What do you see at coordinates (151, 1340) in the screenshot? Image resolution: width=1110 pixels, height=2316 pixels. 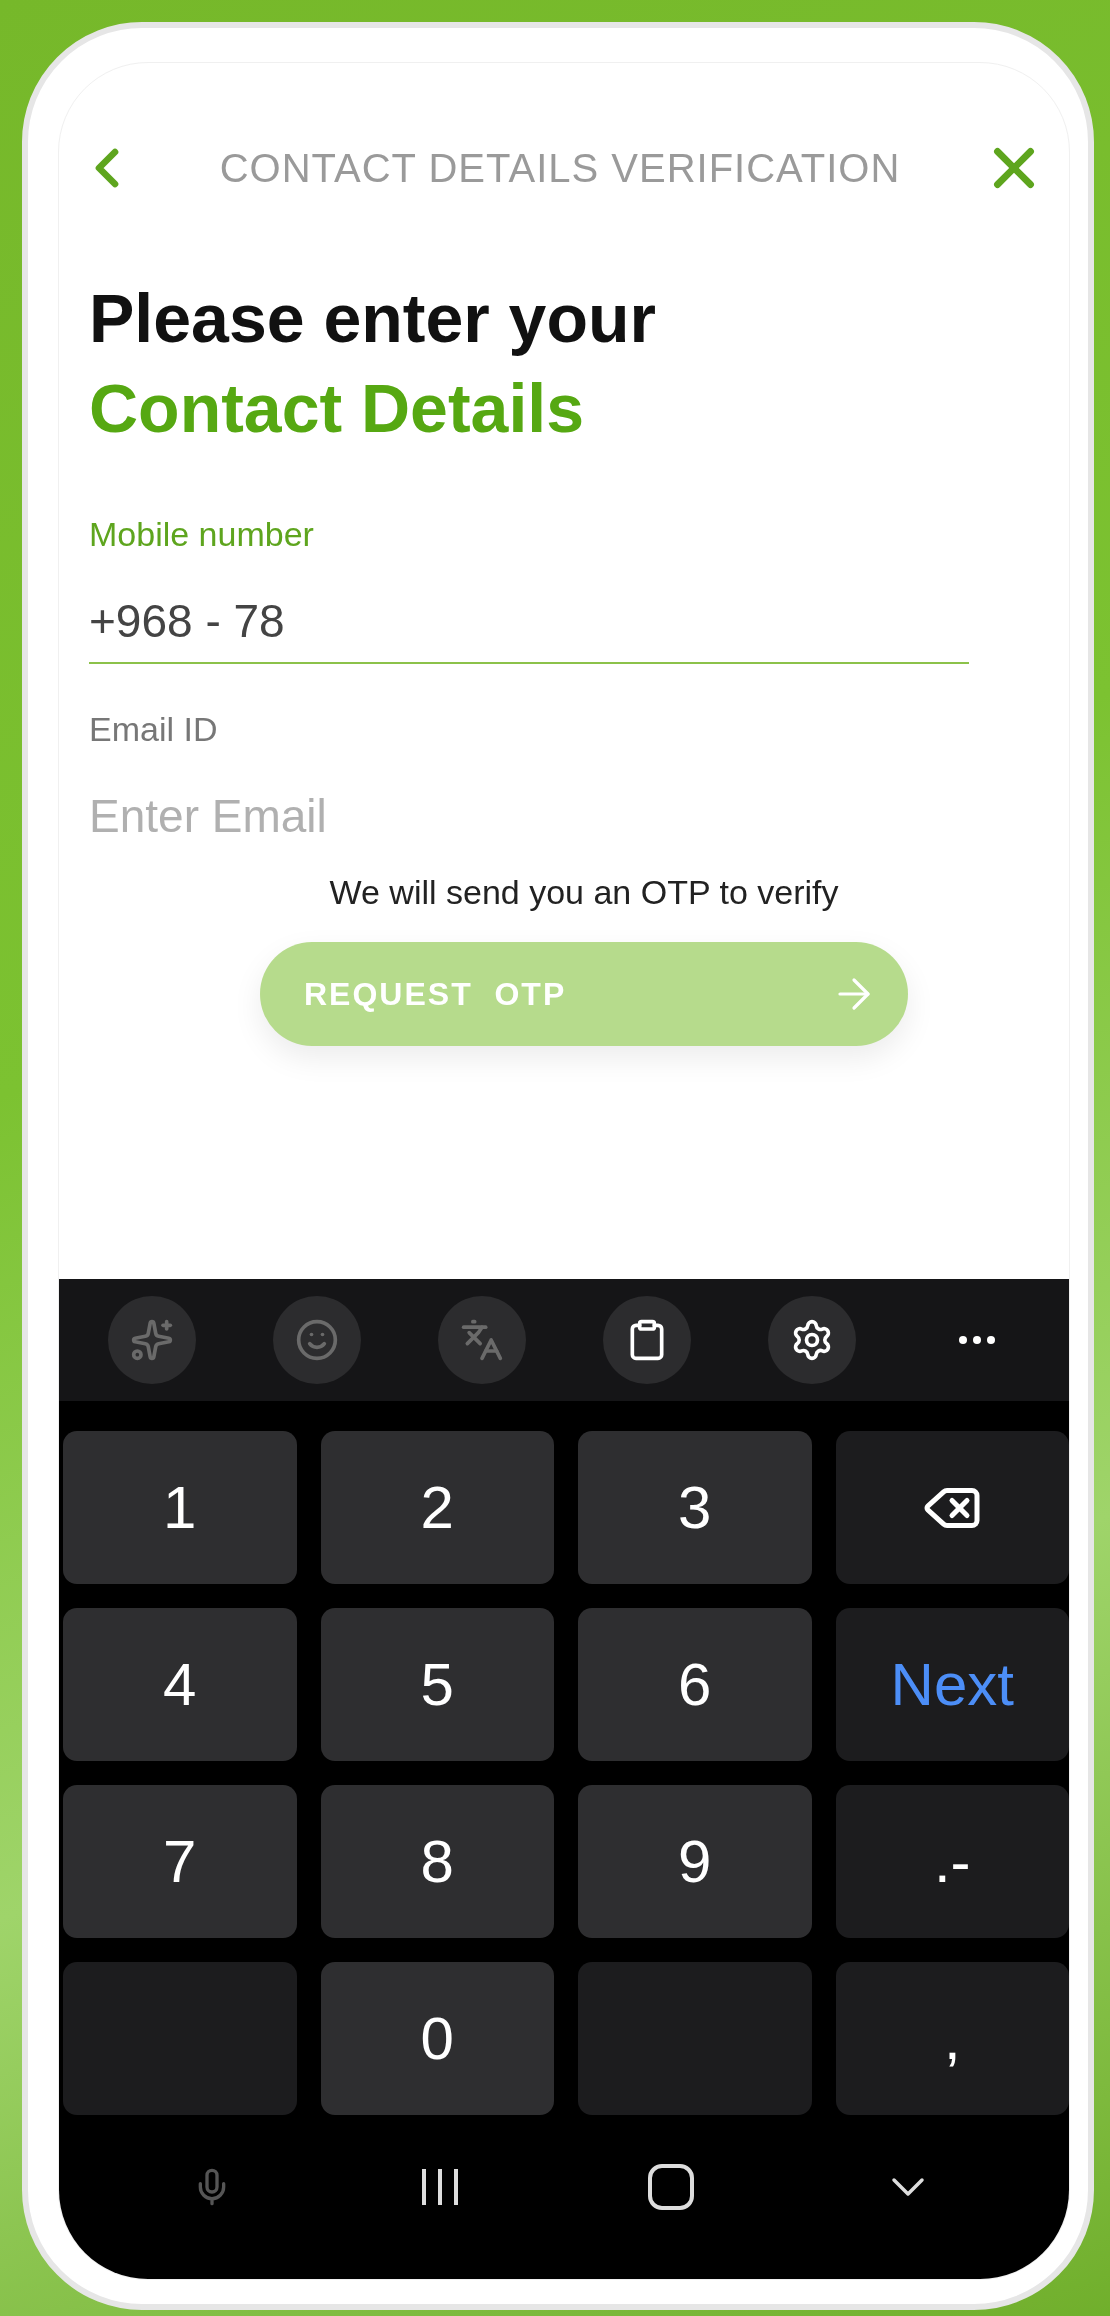 I see `sparkle-icon` at bounding box center [151, 1340].